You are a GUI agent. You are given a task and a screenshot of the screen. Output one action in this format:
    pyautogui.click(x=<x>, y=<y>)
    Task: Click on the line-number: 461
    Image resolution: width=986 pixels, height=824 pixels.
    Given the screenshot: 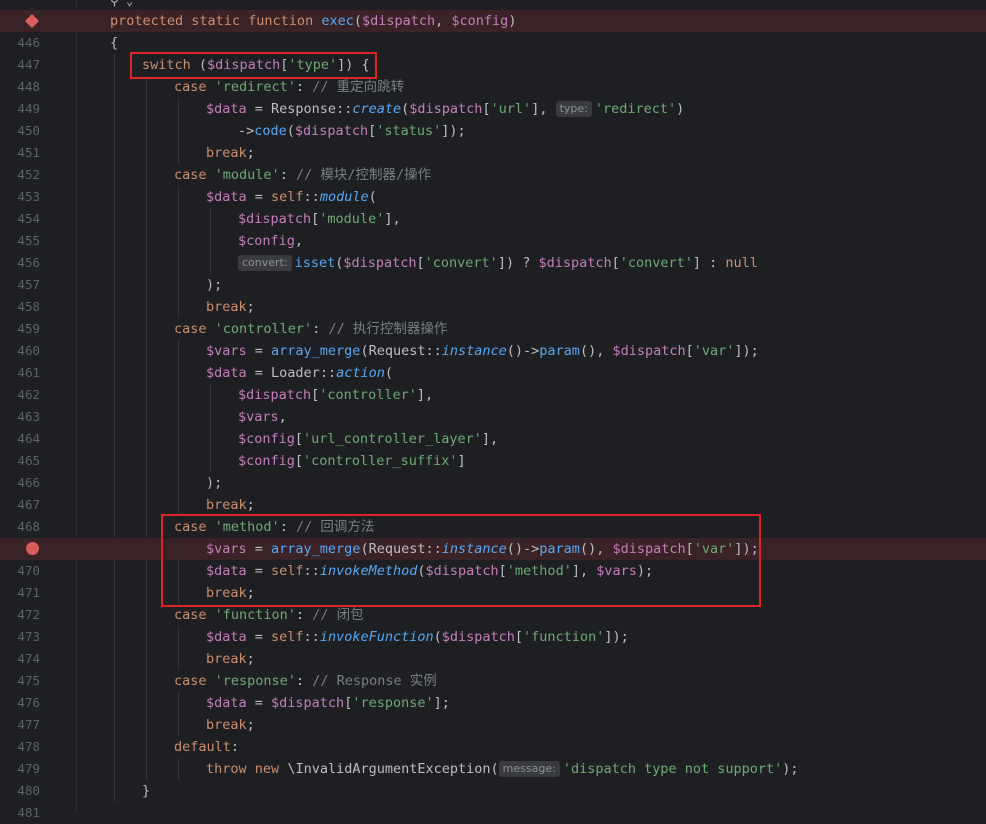 What is the action you would take?
    pyautogui.click(x=20, y=373)
    